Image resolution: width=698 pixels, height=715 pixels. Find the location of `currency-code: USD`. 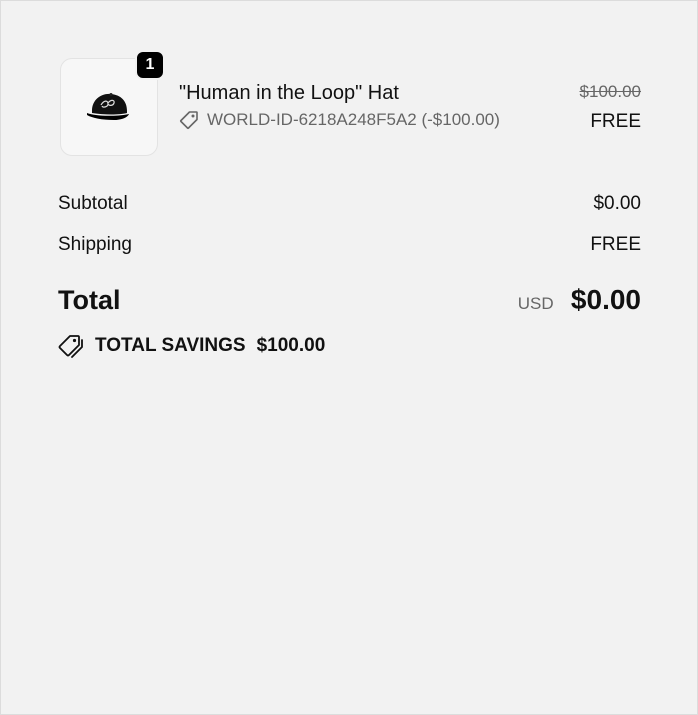

currency-code: USD is located at coordinates (535, 303).